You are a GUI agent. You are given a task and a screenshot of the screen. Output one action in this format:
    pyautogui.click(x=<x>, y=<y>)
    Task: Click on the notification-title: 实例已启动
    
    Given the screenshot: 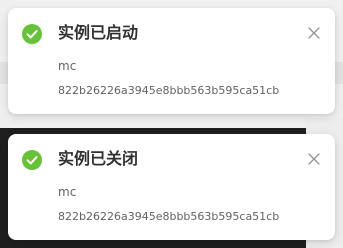 What is the action you would take?
    pyautogui.click(x=98, y=32)
    